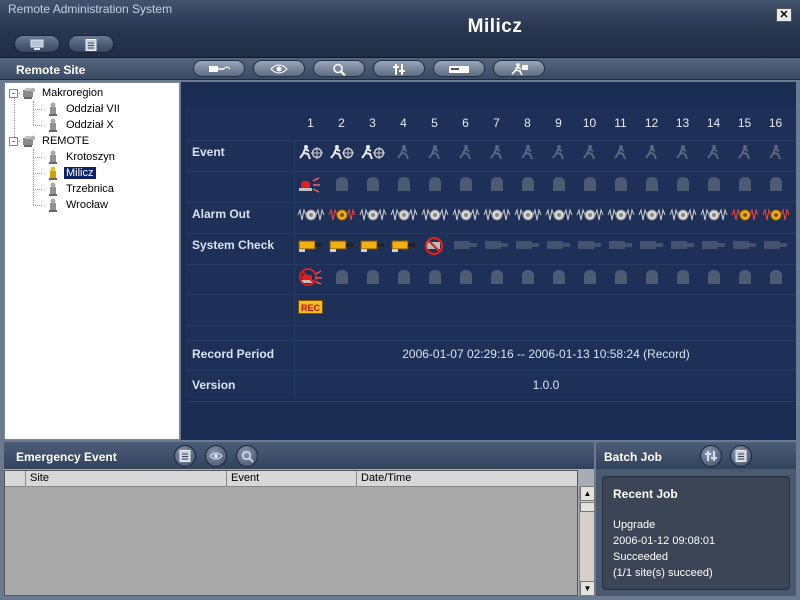 The height and width of the screenshot is (600, 800). What do you see at coordinates (711, 456) in the screenshot?
I see `batch-settings-button` at bounding box center [711, 456].